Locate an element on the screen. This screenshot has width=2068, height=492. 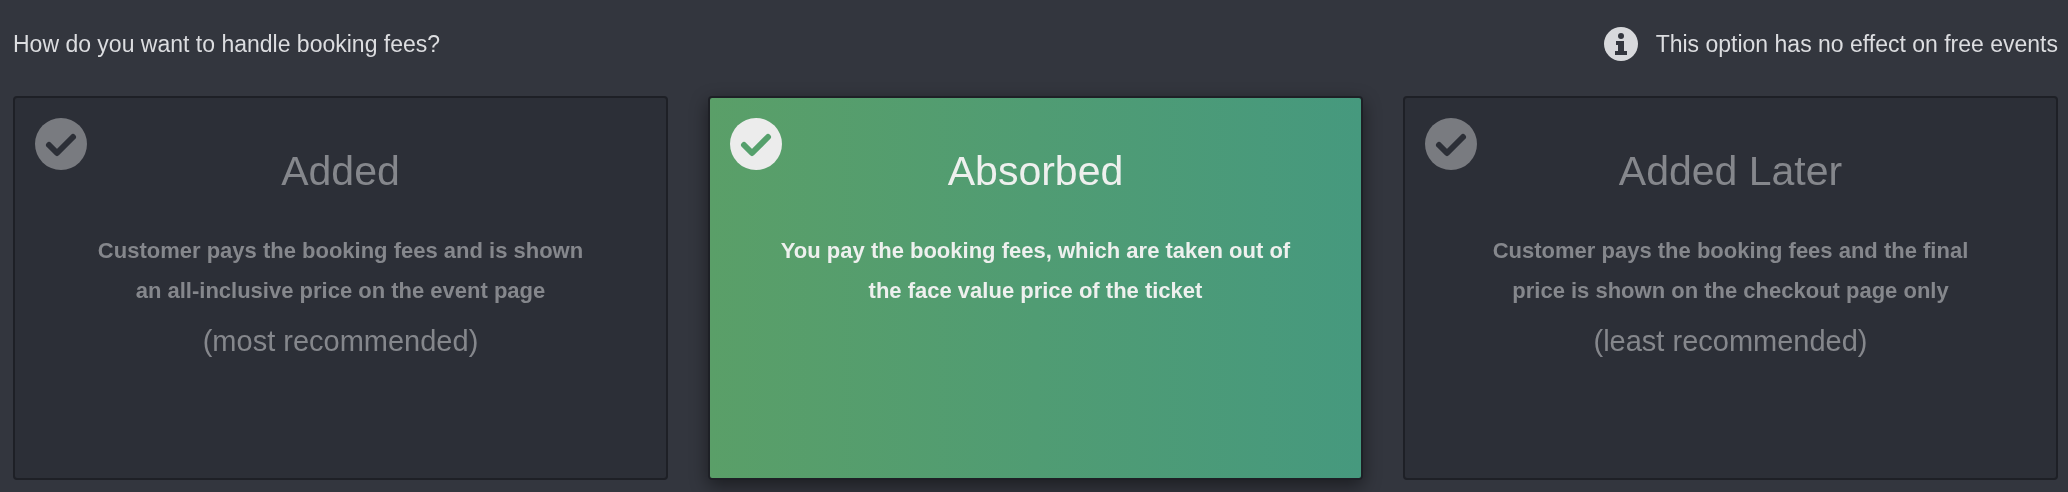
option-description: You pay the booking fees, which are taken out of the face value price of the ticket is located at coordinates (1035, 271).